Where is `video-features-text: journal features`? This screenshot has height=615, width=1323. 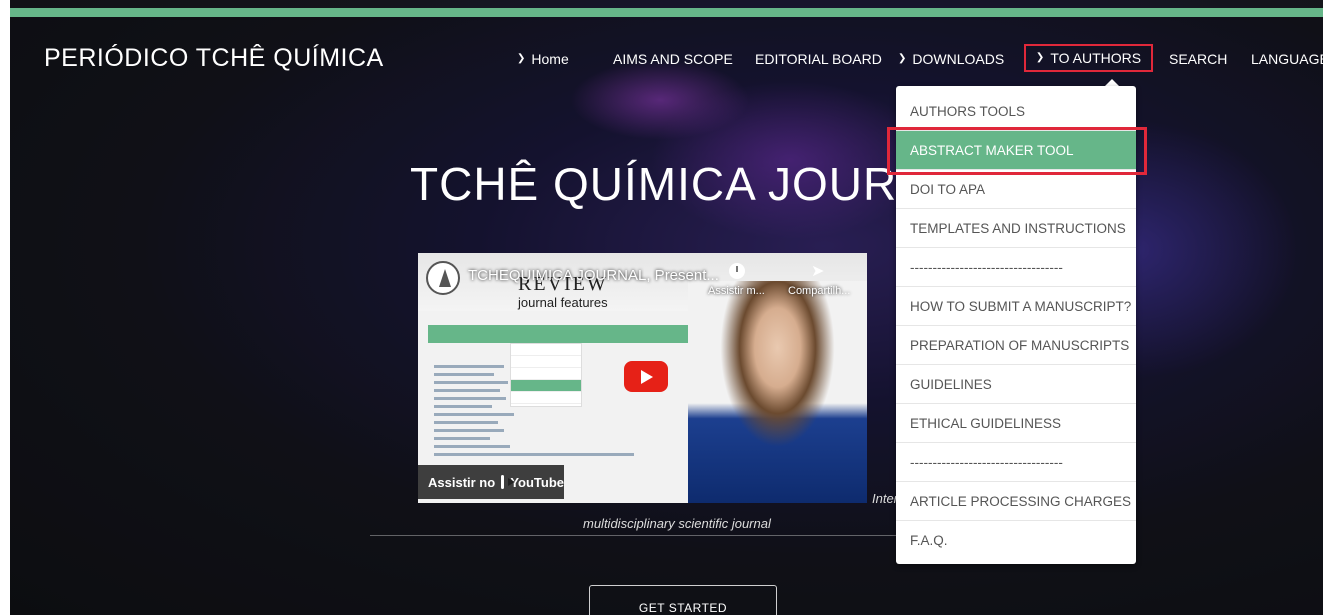
video-features-text: journal features is located at coordinates (563, 302).